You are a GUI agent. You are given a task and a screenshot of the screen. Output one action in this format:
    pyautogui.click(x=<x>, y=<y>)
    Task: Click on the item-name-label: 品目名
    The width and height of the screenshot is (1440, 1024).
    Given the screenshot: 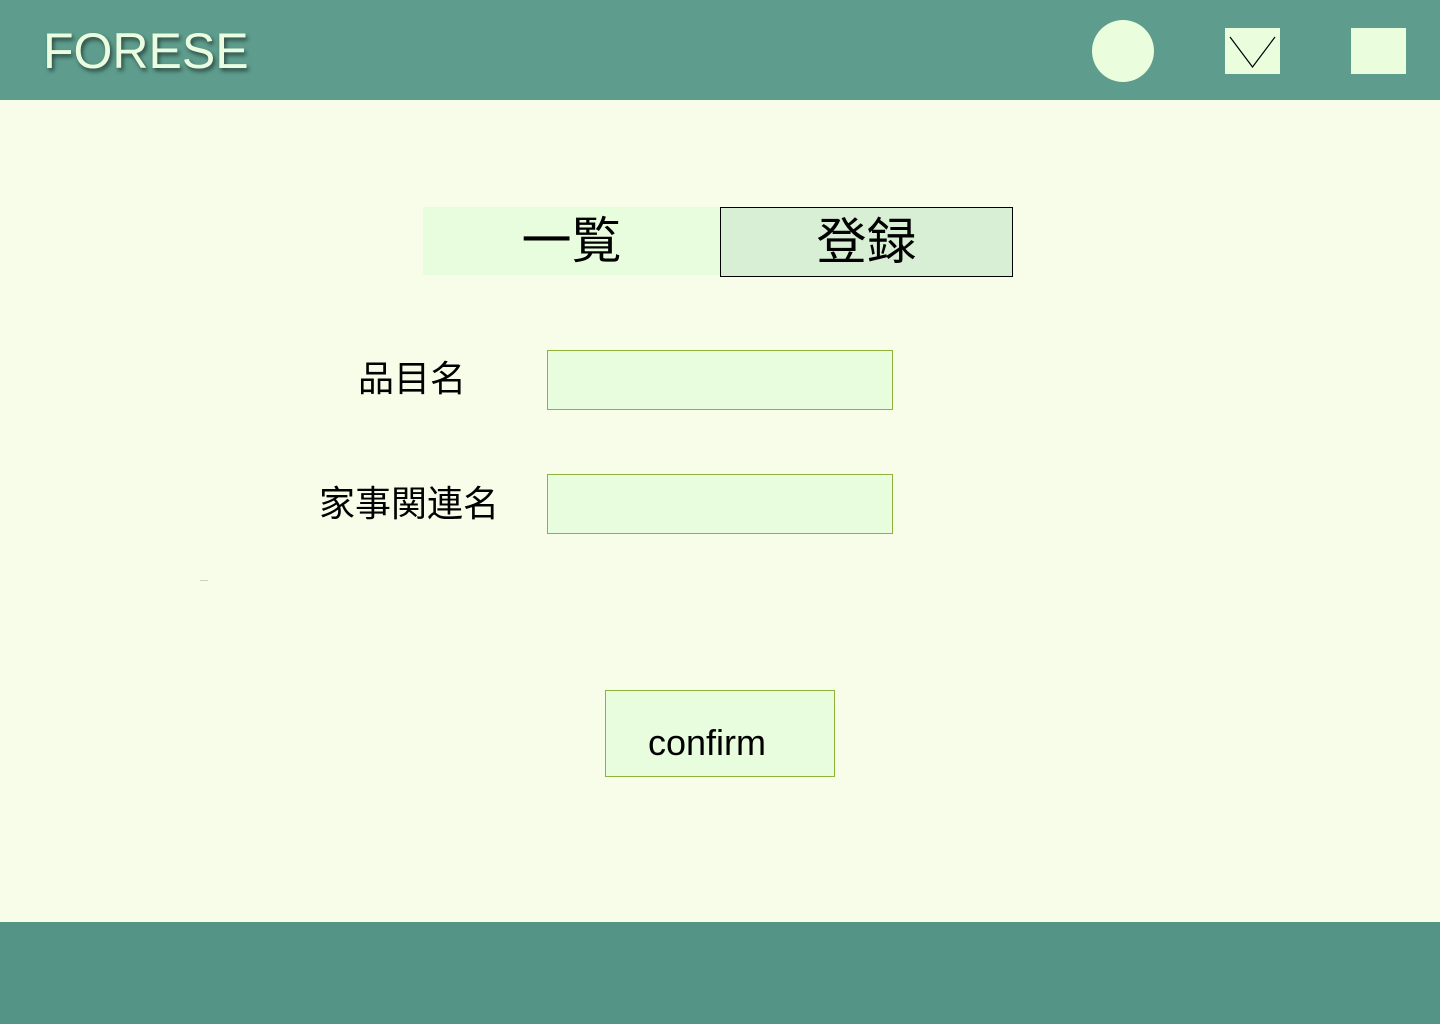 What is the action you would take?
    pyautogui.click(x=412, y=379)
    